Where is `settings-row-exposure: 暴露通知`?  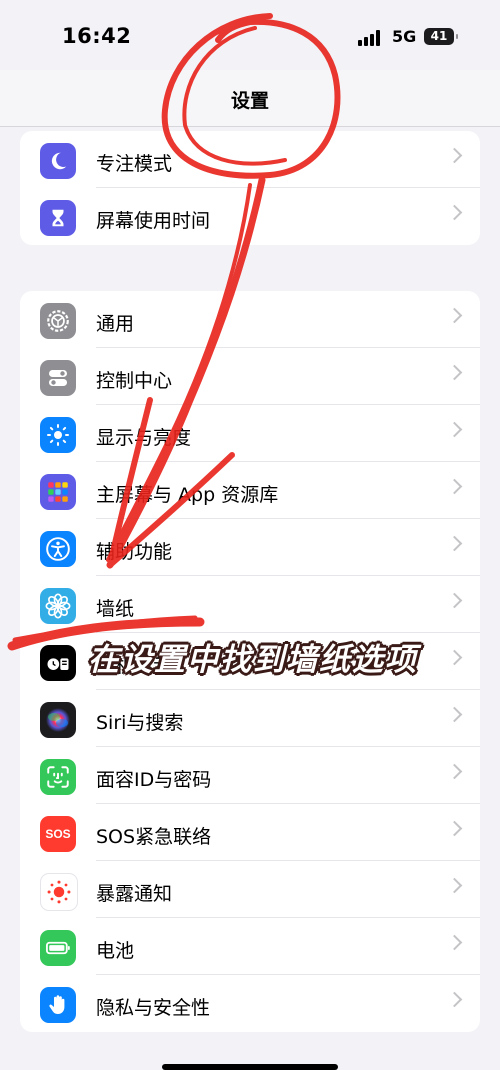
settings-row-exposure: 暴露通知 is located at coordinates (250, 889).